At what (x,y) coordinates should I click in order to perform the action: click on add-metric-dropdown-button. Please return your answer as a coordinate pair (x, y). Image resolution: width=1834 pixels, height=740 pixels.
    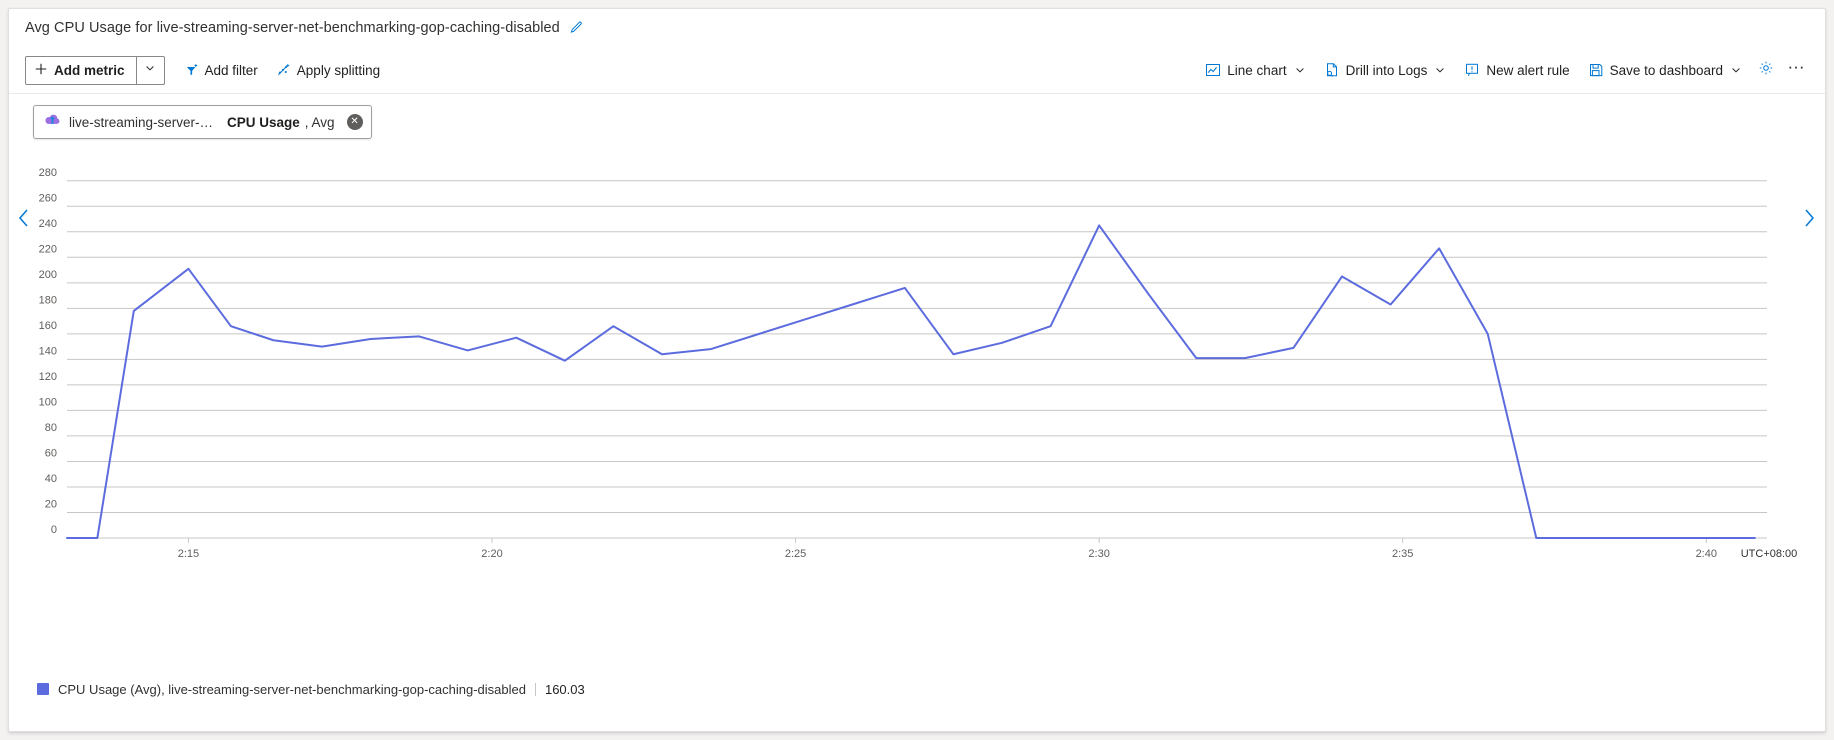
    Looking at the image, I should click on (149, 70).